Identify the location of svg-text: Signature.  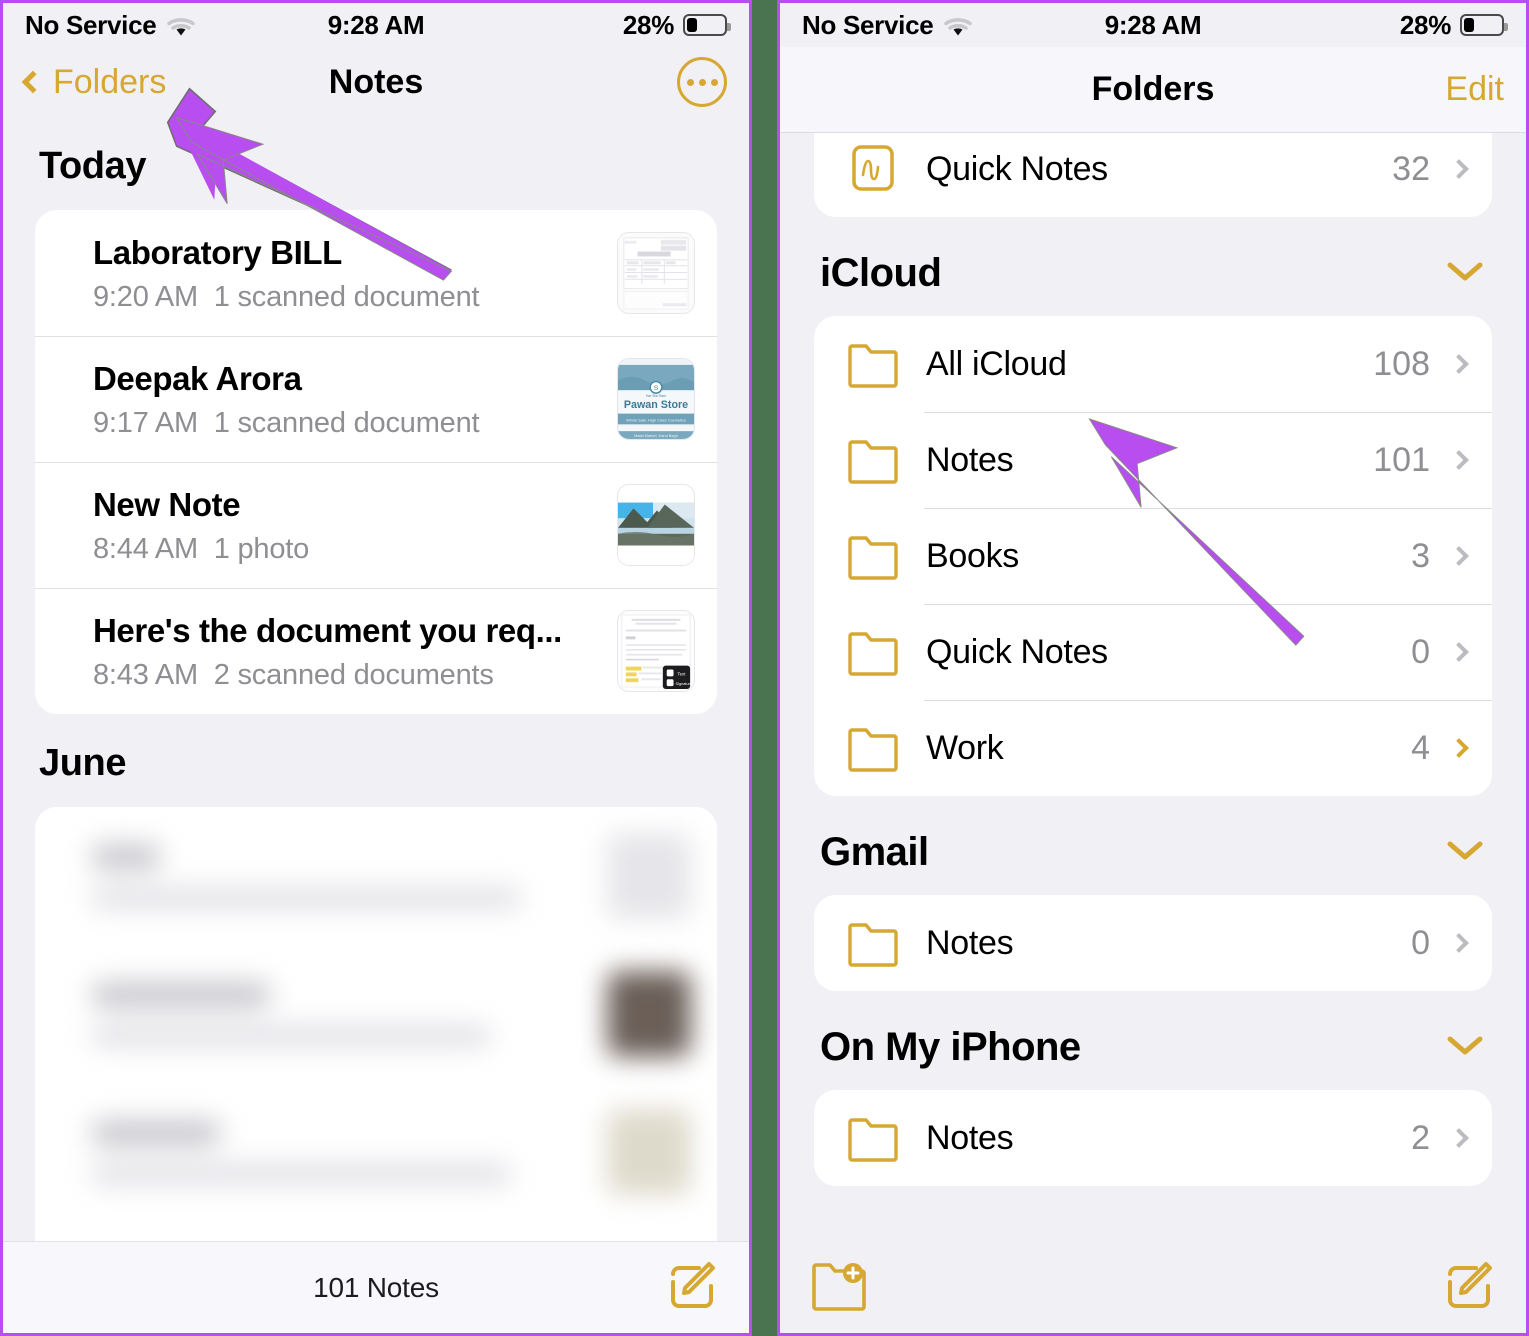
(683, 683).